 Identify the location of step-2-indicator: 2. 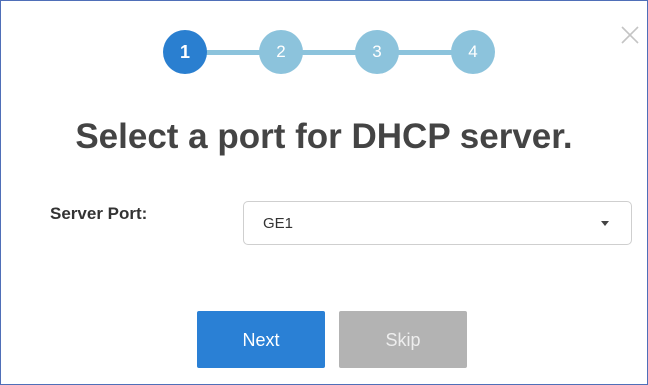
(281, 52).